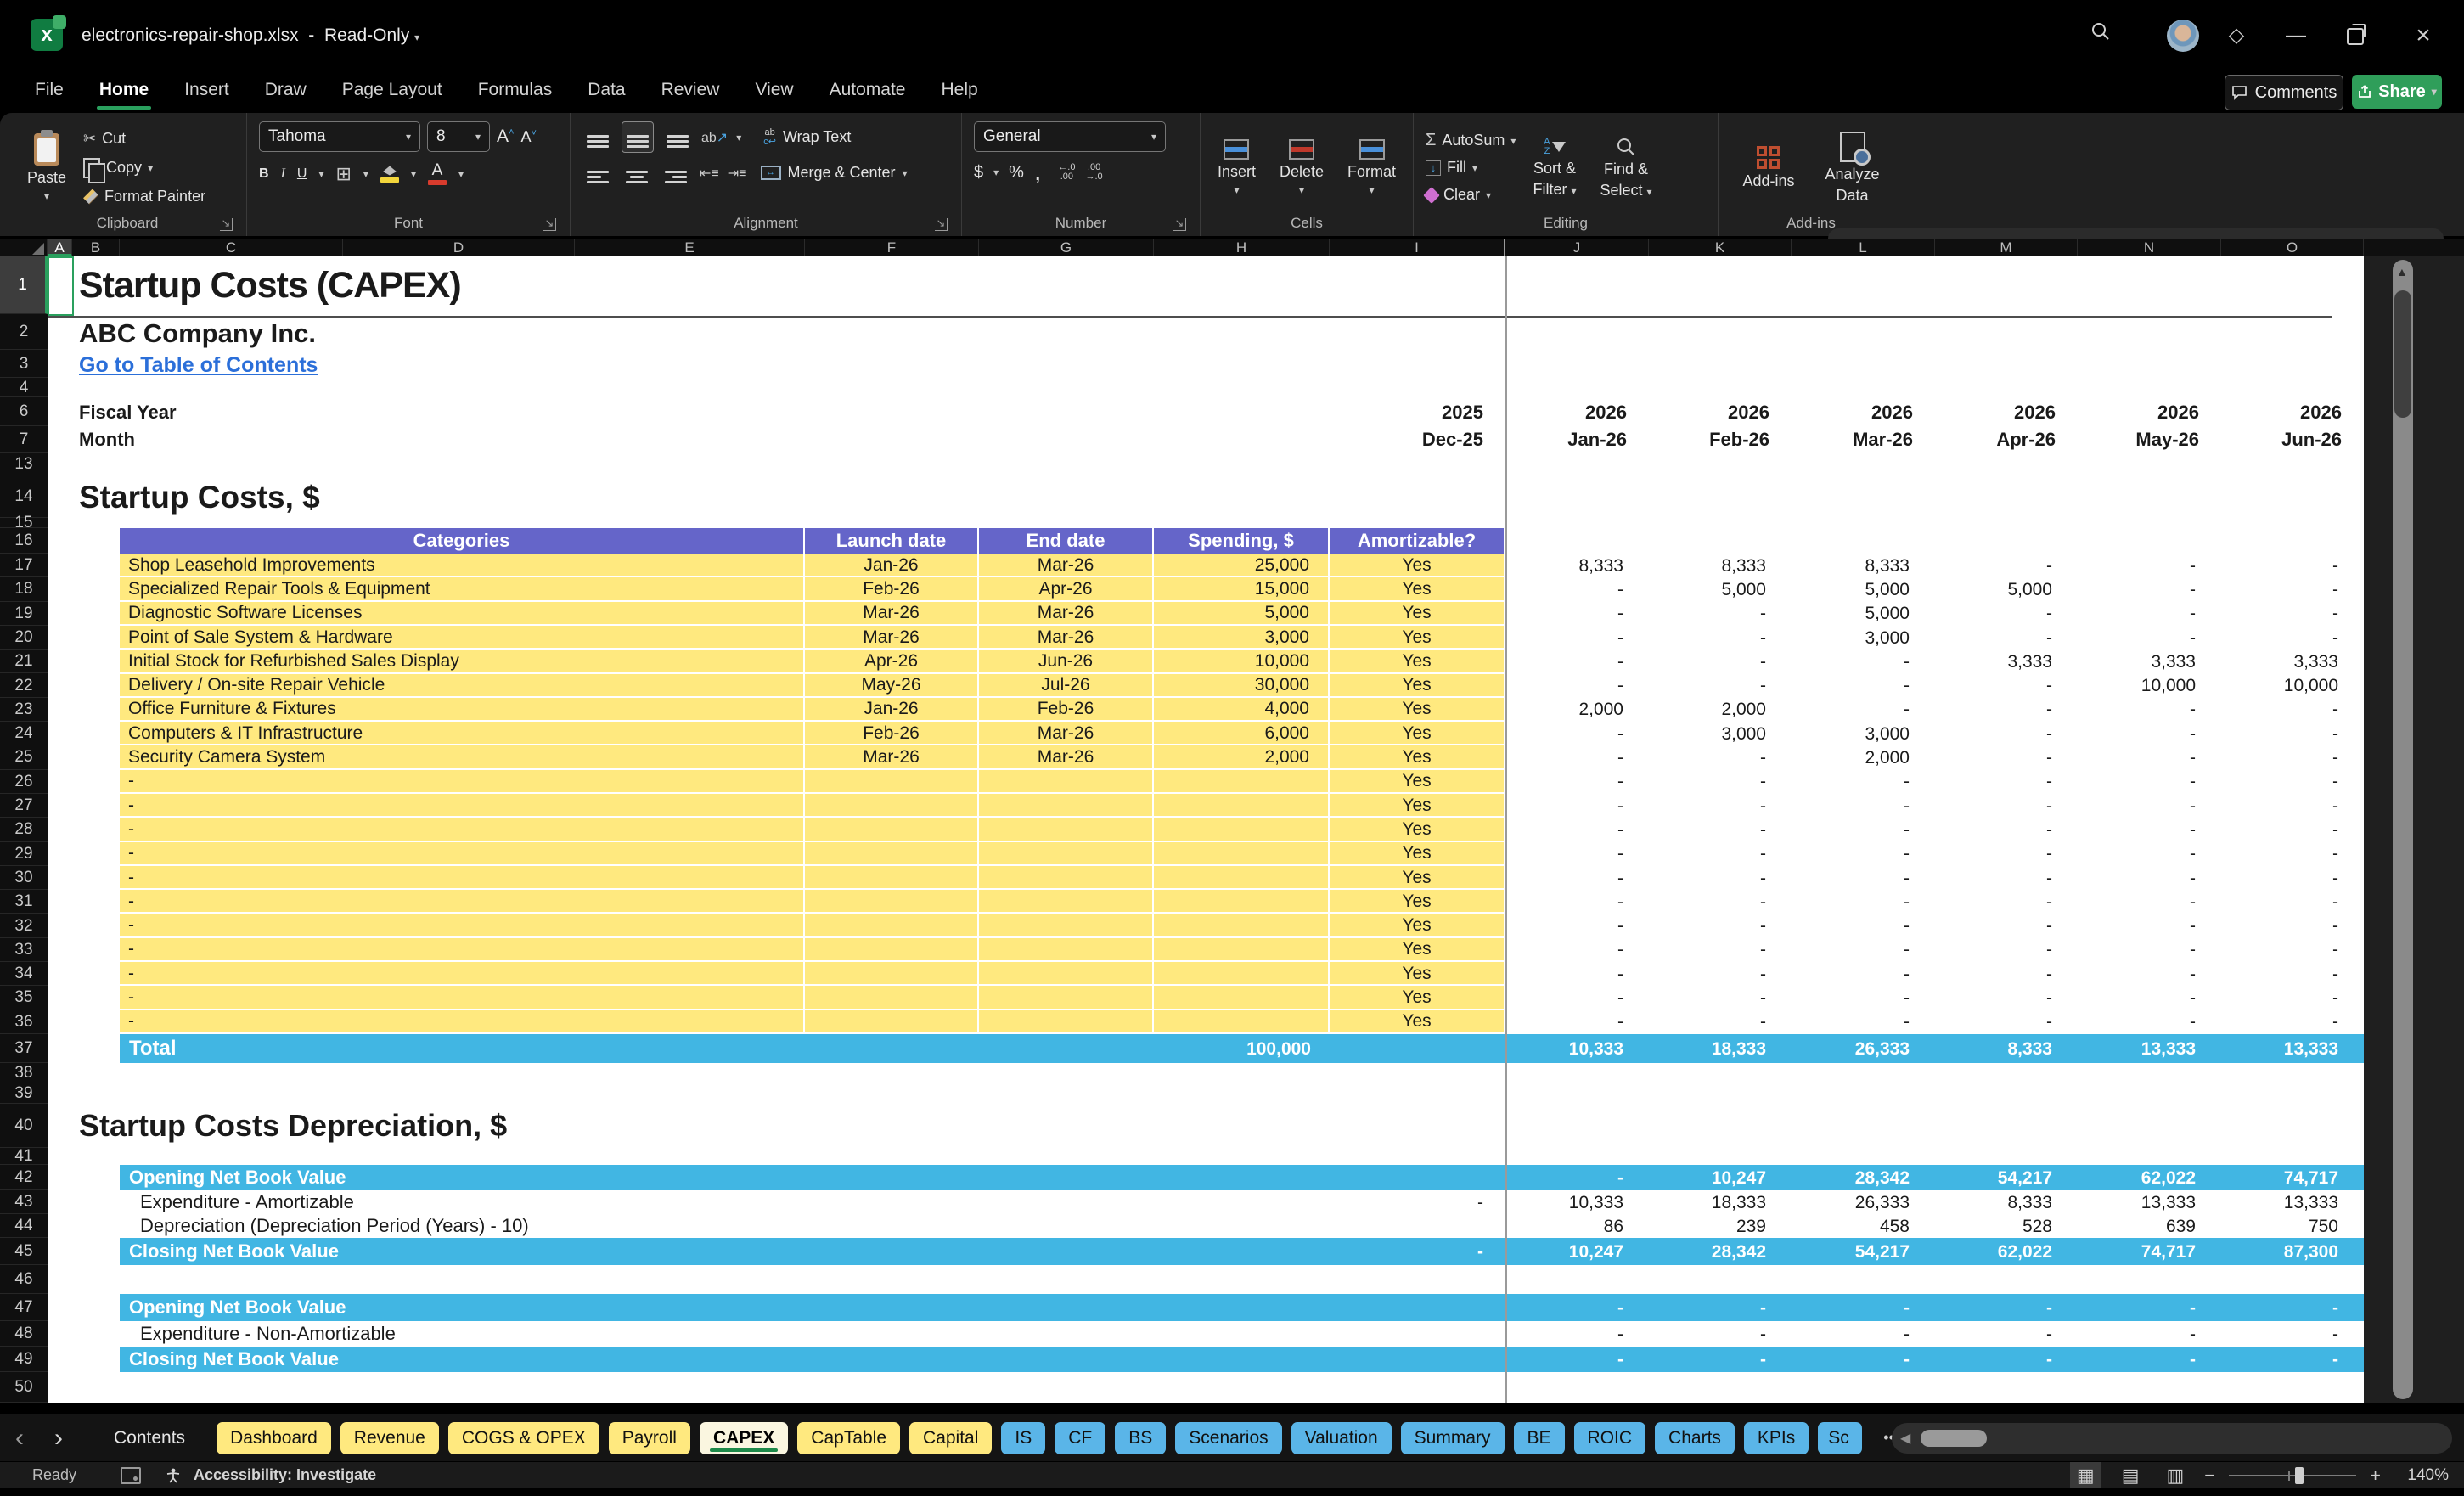 This screenshot has height=1496, width=2464. I want to click on total-label: Total, so click(256, 1048).